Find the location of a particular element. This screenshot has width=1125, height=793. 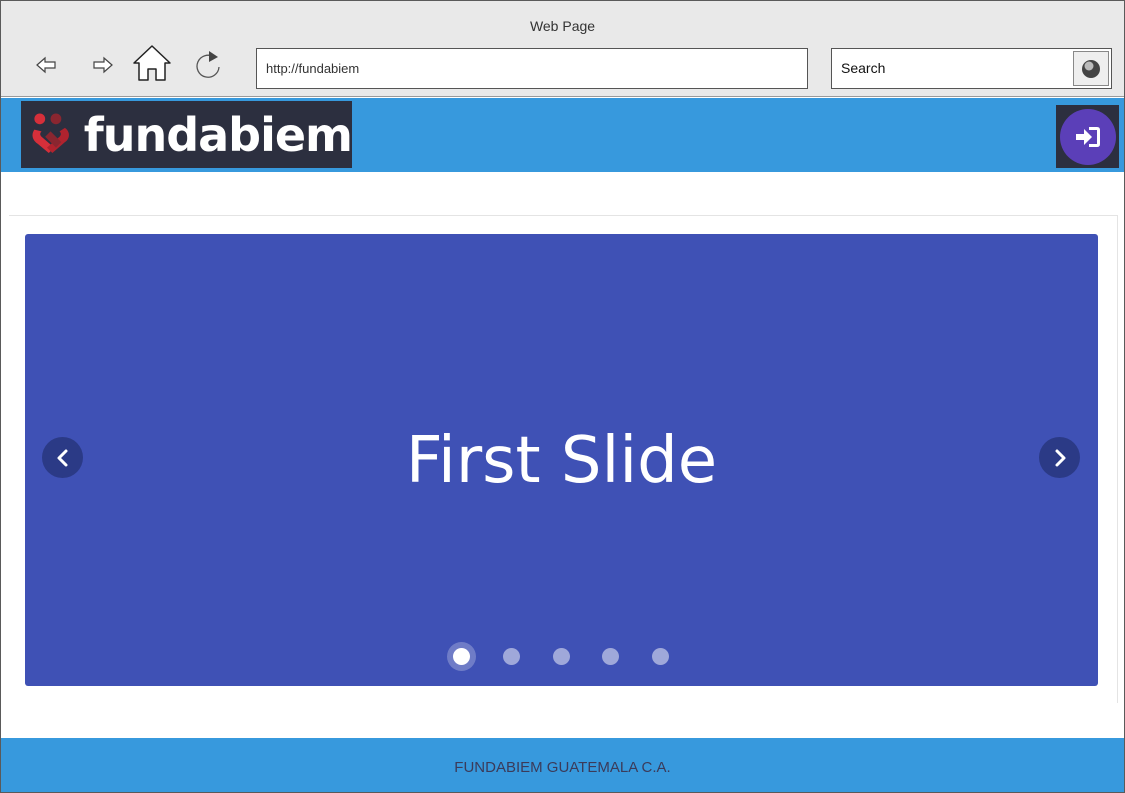

back-arrow-icon is located at coordinates (46, 65).